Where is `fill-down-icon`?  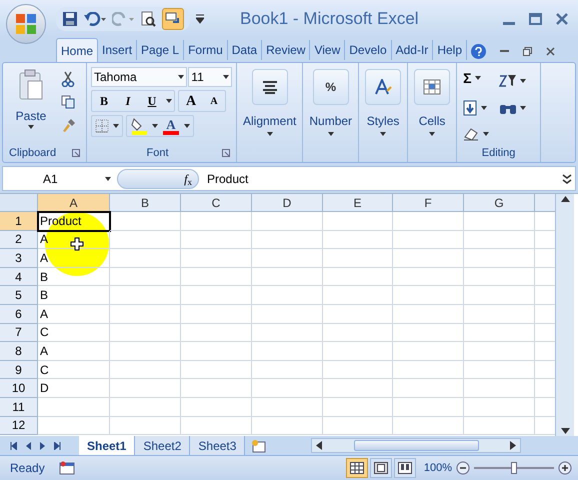
fill-down-icon is located at coordinates (470, 108).